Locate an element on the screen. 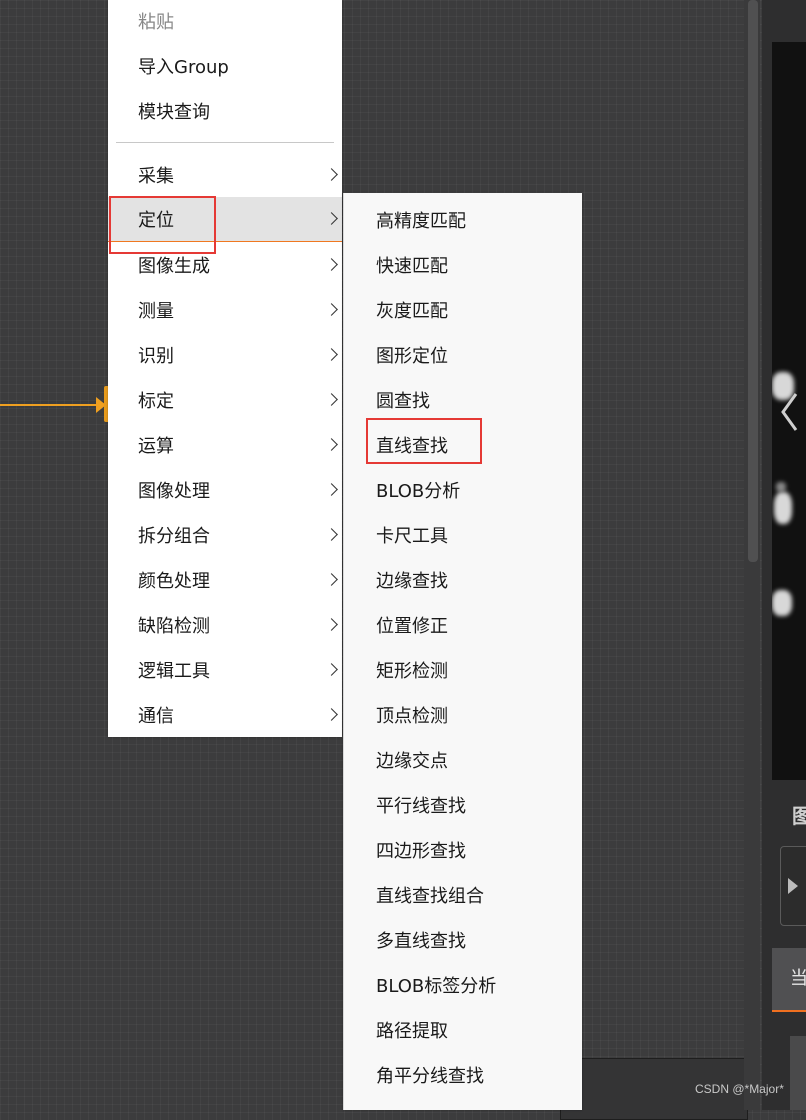 The height and width of the screenshot is (1120, 806). menu-item-module-query: 模块查询 is located at coordinates (225, 110).